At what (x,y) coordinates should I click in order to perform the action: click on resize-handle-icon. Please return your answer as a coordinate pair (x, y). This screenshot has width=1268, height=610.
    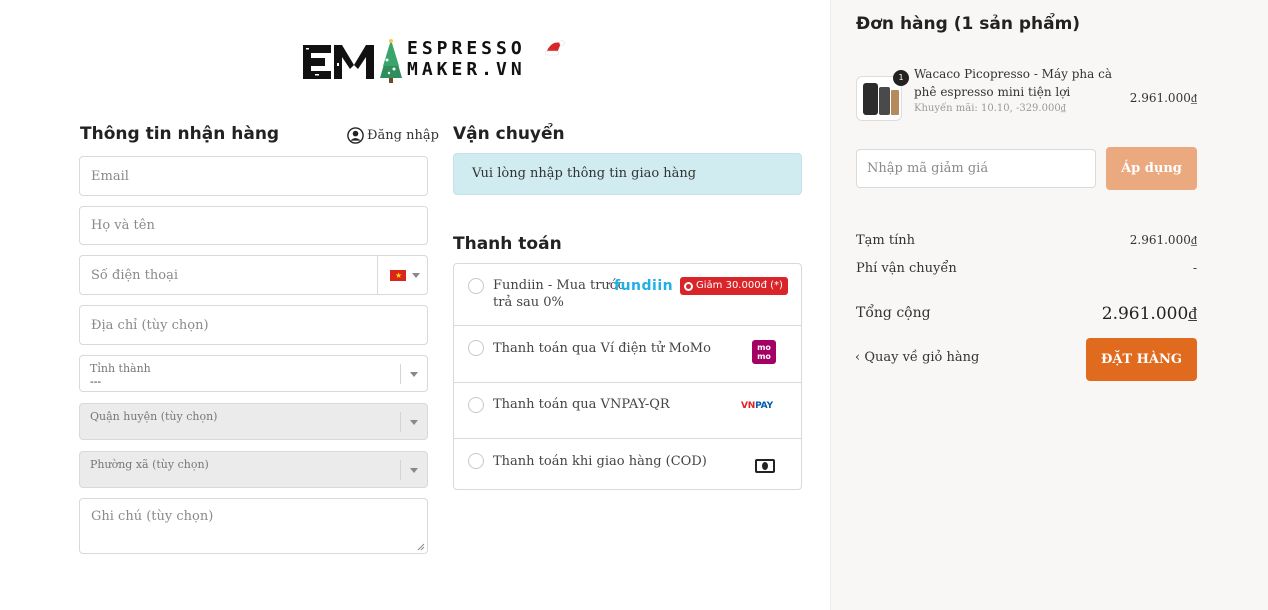
    Looking at the image, I should click on (421, 547).